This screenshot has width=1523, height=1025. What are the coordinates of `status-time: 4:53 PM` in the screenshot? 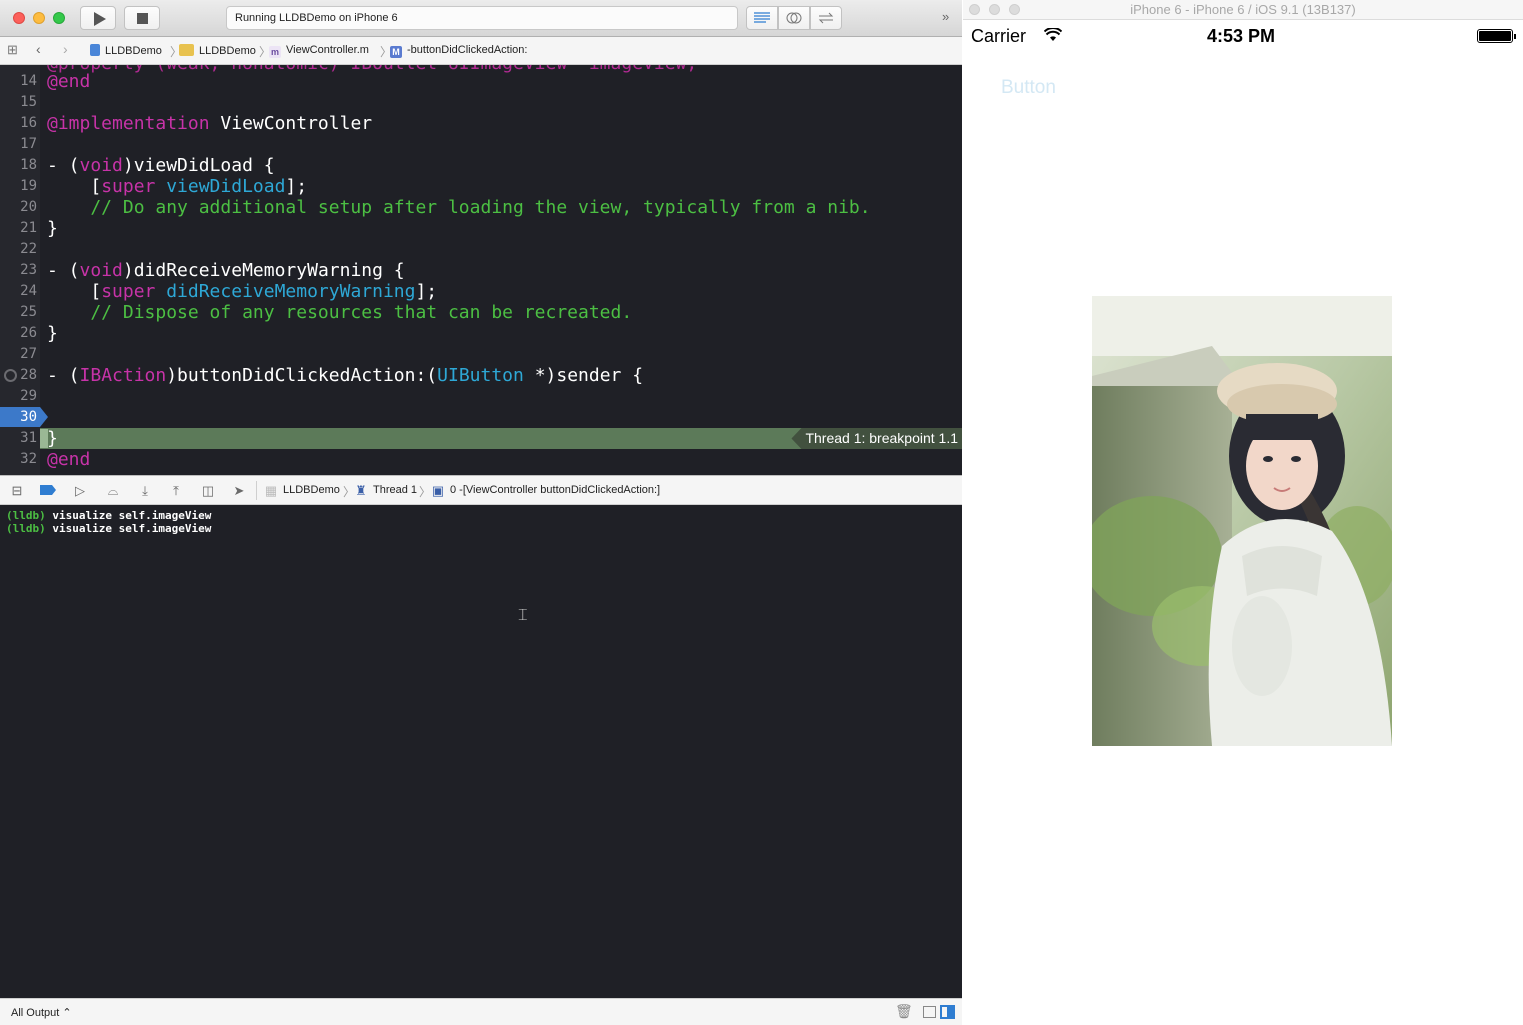 It's located at (1241, 36).